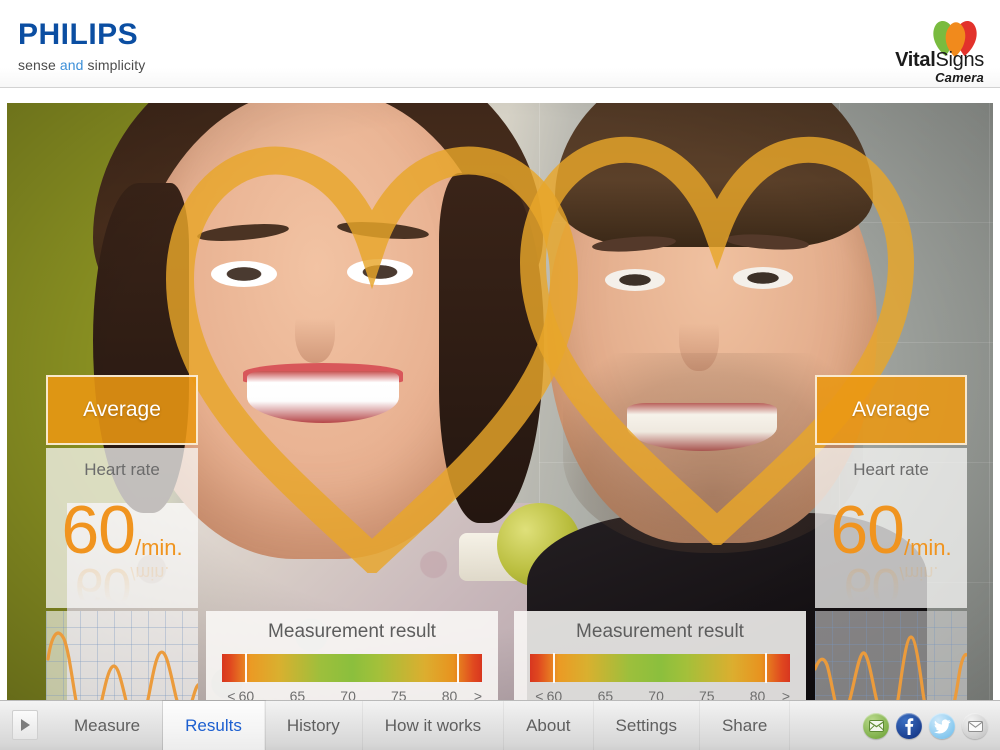  I want to click on email-icon, so click(975, 726).